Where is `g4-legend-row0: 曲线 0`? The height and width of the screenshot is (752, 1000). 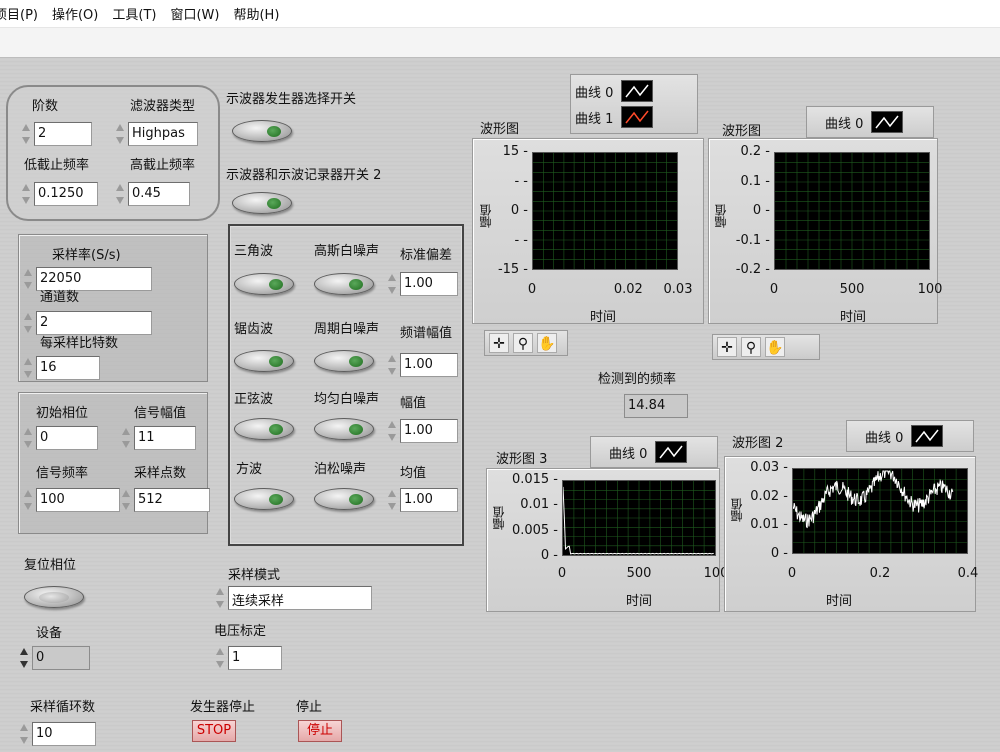 g4-legend-row0: 曲线 0 is located at coordinates (910, 436).